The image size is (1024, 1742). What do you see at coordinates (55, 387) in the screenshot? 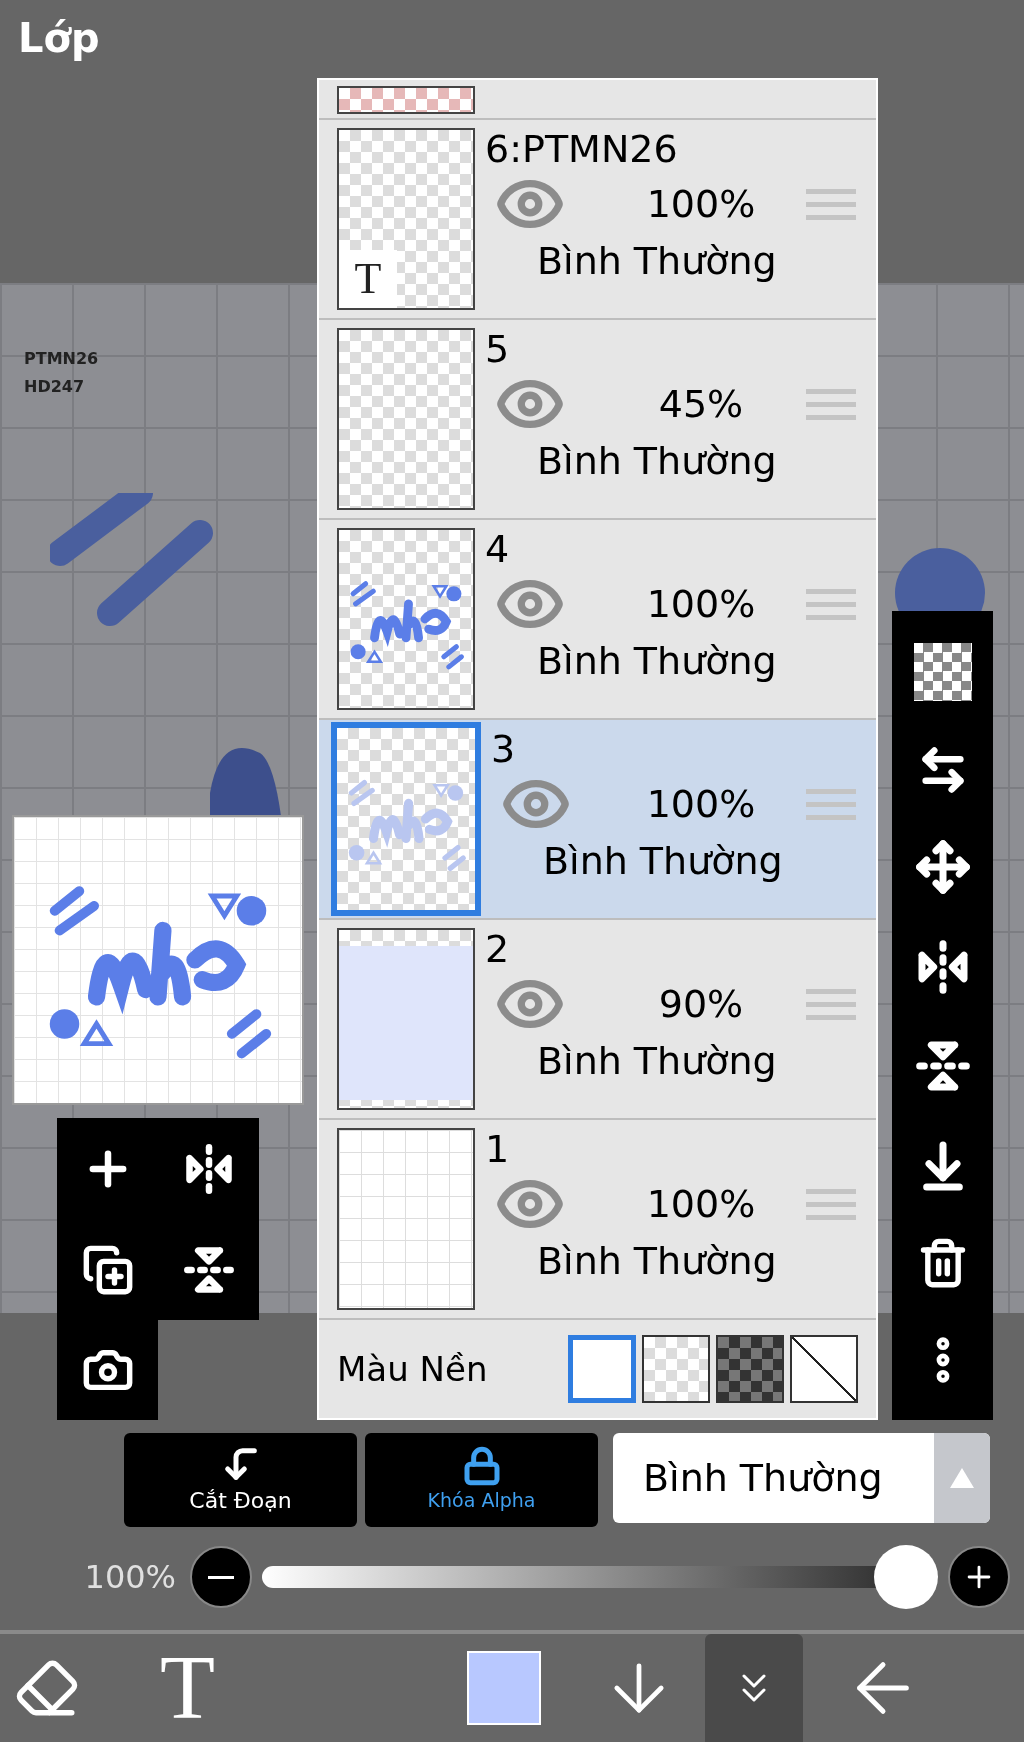
I see `canvas-text: HD247` at bounding box center [55, 387].